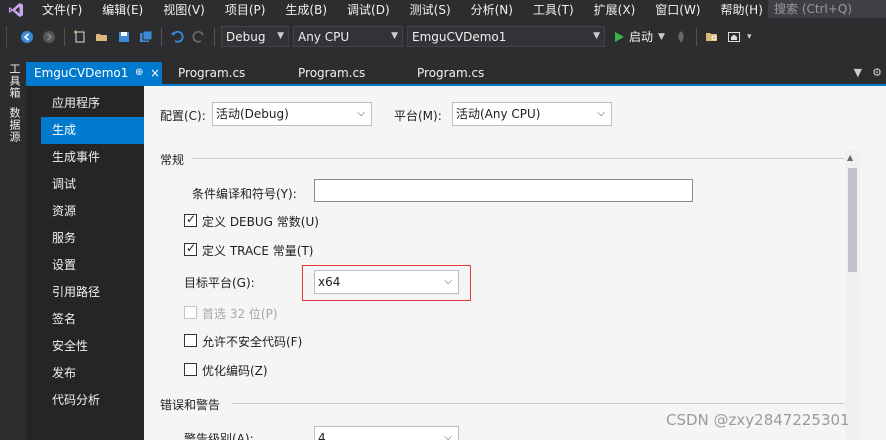  What do you see at coordinates (219, 283) in the screenshot?
I see `target-platform-label: 目标平台(G):` at bounding box center [219, 283].